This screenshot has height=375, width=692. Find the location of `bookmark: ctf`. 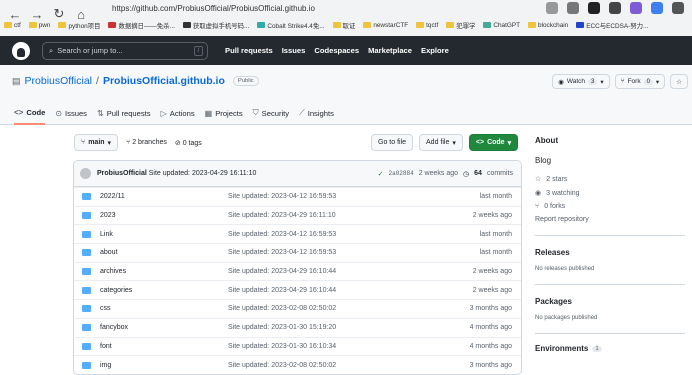

bookmark: ctf is located at coordinates (12, 25).